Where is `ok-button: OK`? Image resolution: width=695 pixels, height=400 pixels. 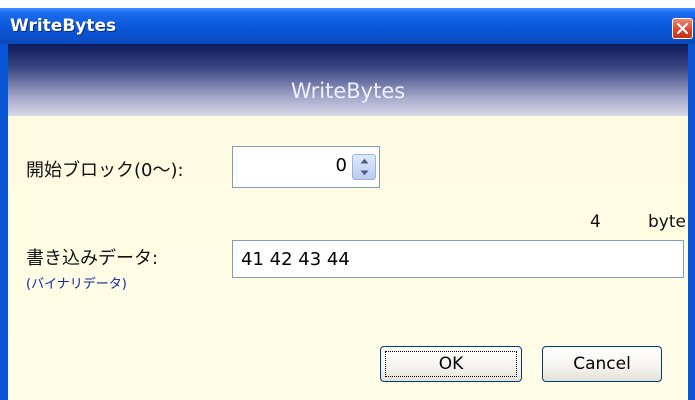
ok-button: OK is located at coordinates (451, 364).